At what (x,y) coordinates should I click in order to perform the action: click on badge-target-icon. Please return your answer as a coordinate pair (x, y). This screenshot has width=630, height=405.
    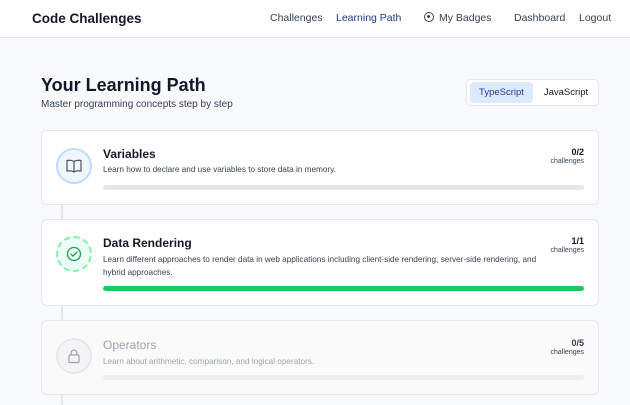
    Looking at the image, I should click on (429, 17).